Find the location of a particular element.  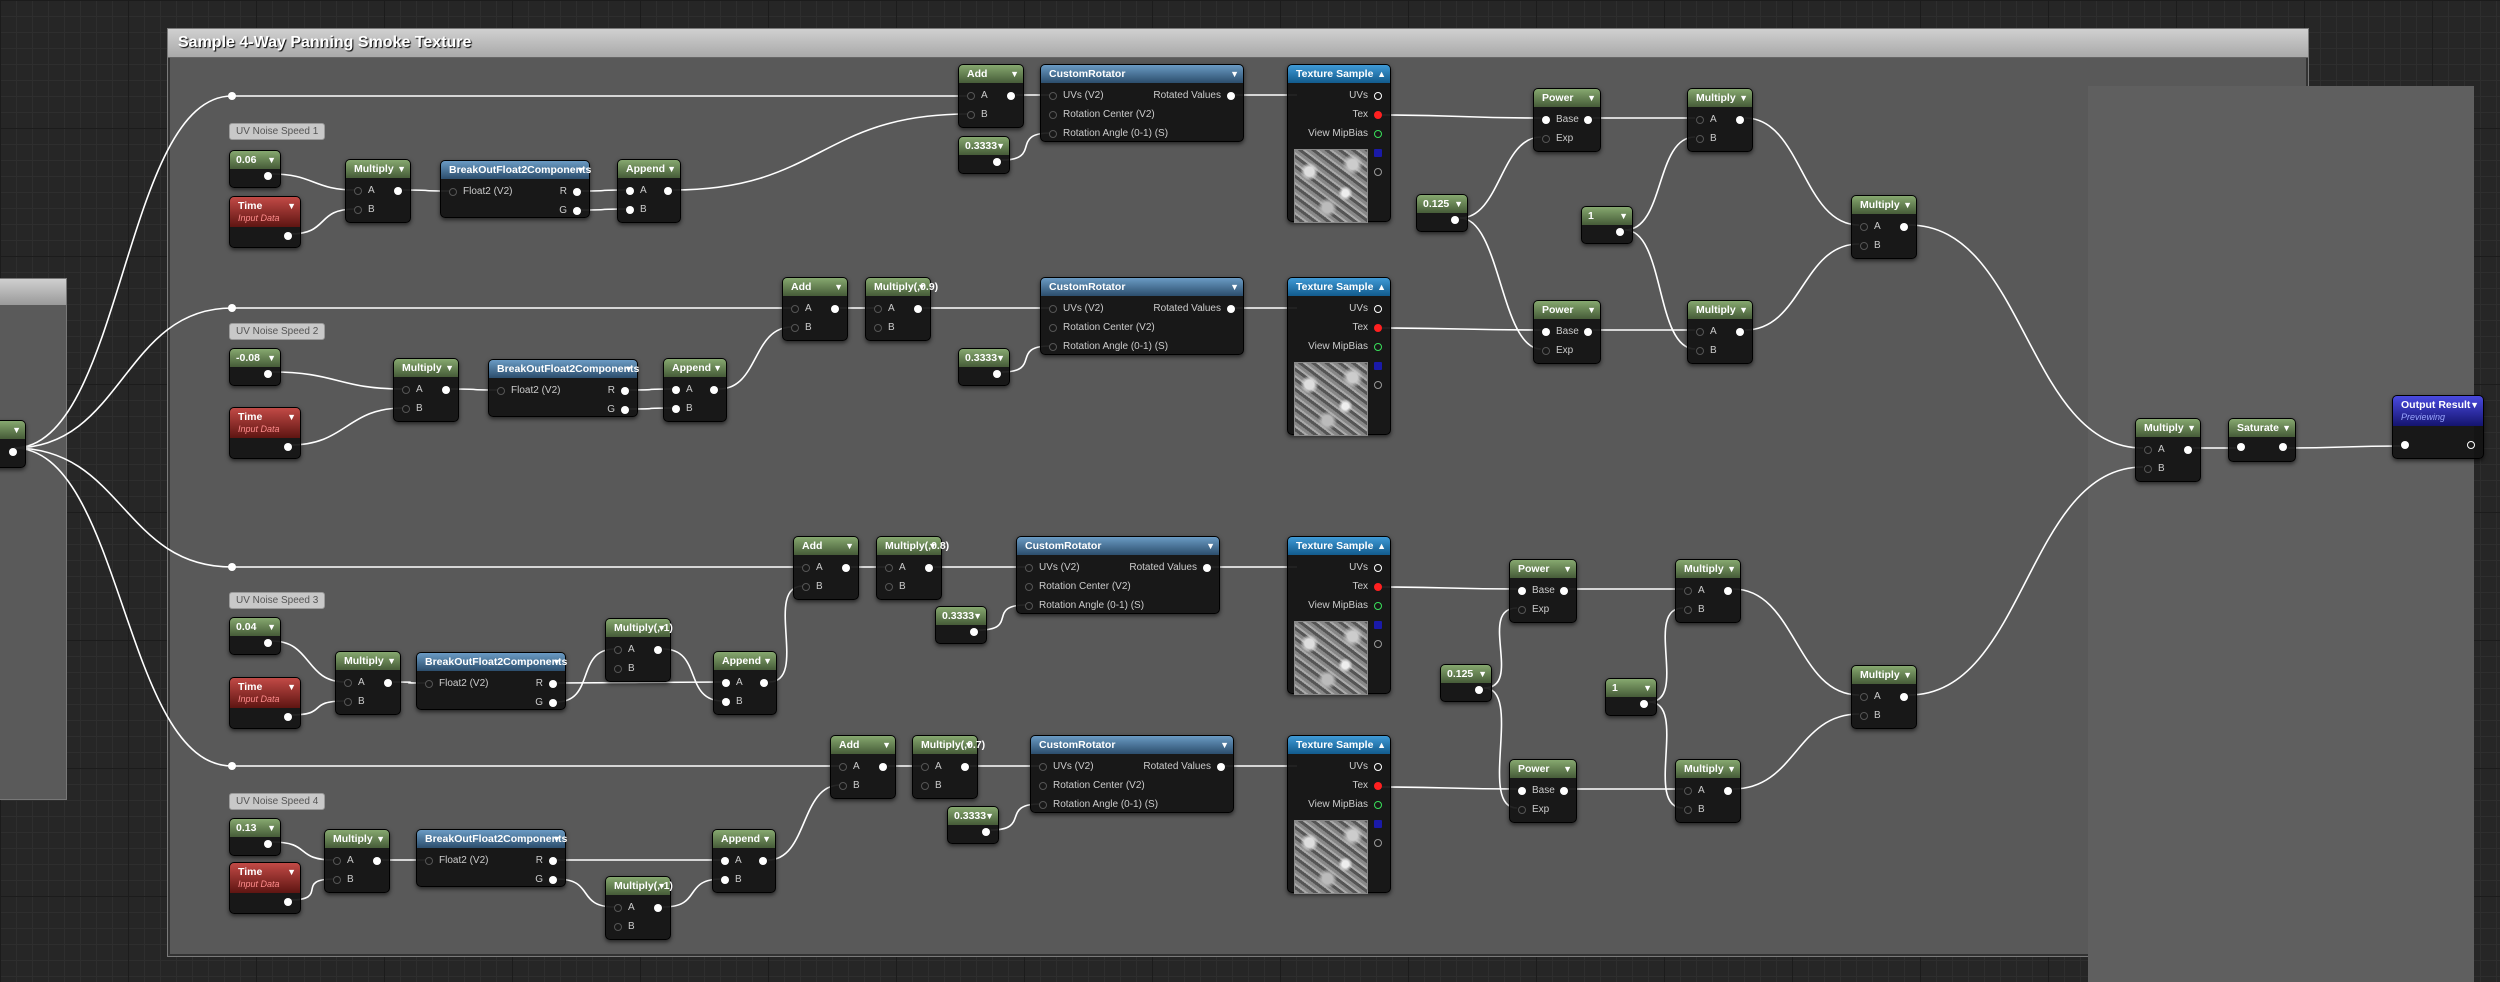

expand-icon: ▲ is located at coordinates (1381, 745).